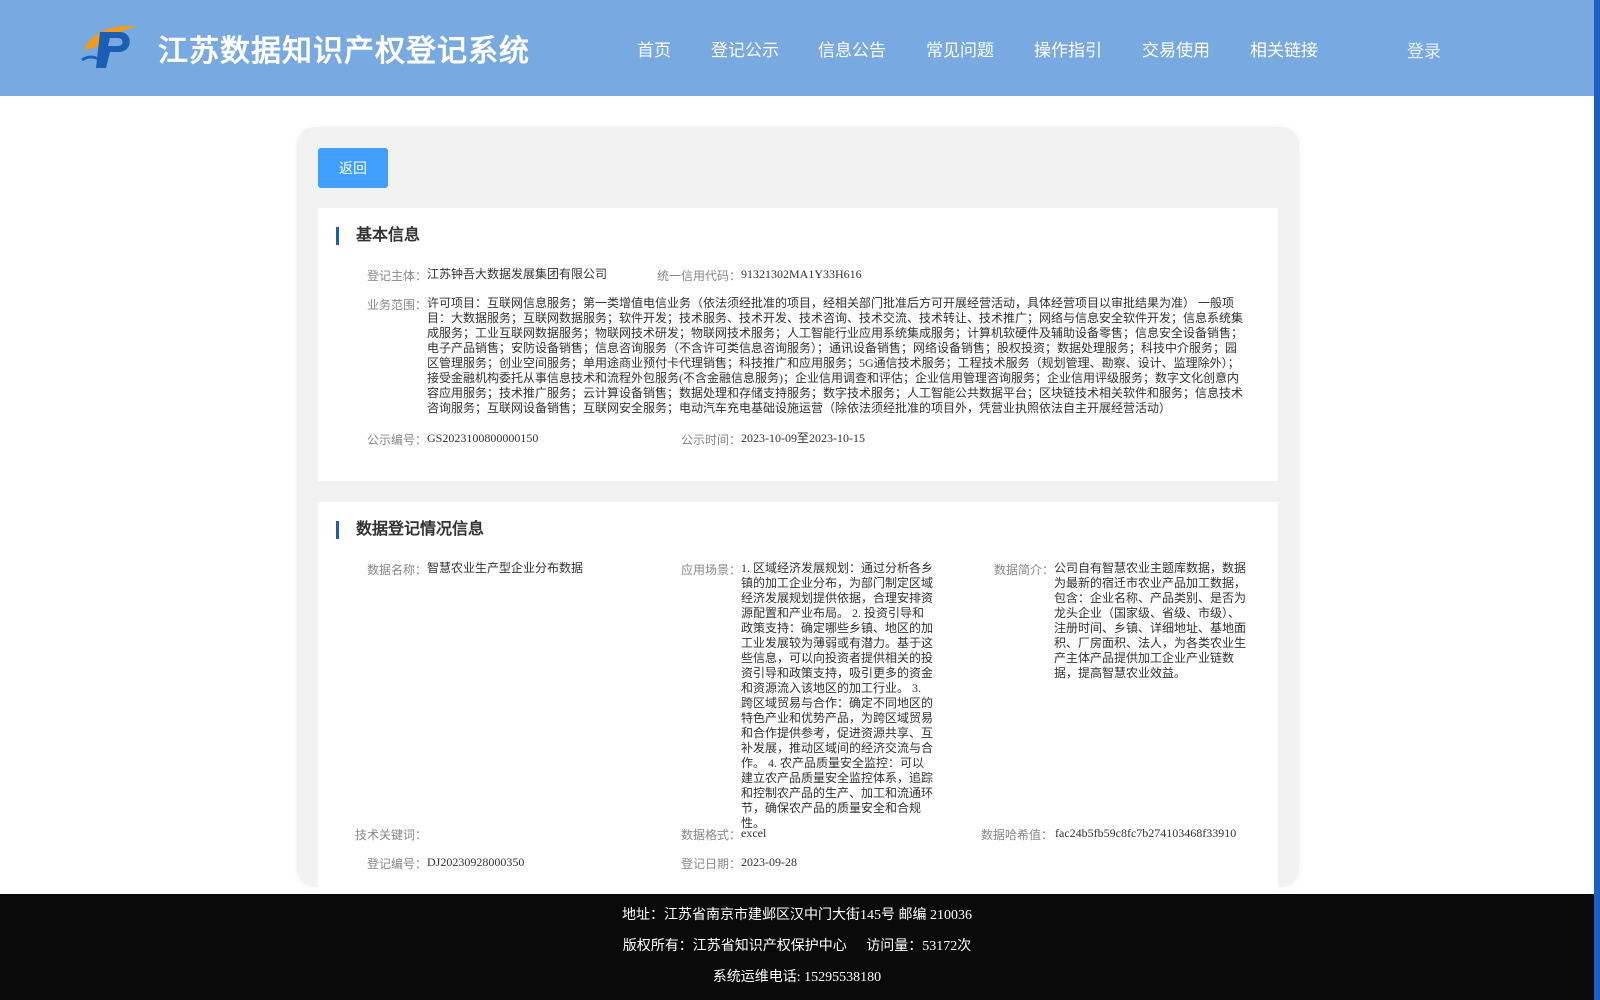  Describe the element at coordinates (1424, 49) in the screenshot. I see `login-link: 登录` at that location.